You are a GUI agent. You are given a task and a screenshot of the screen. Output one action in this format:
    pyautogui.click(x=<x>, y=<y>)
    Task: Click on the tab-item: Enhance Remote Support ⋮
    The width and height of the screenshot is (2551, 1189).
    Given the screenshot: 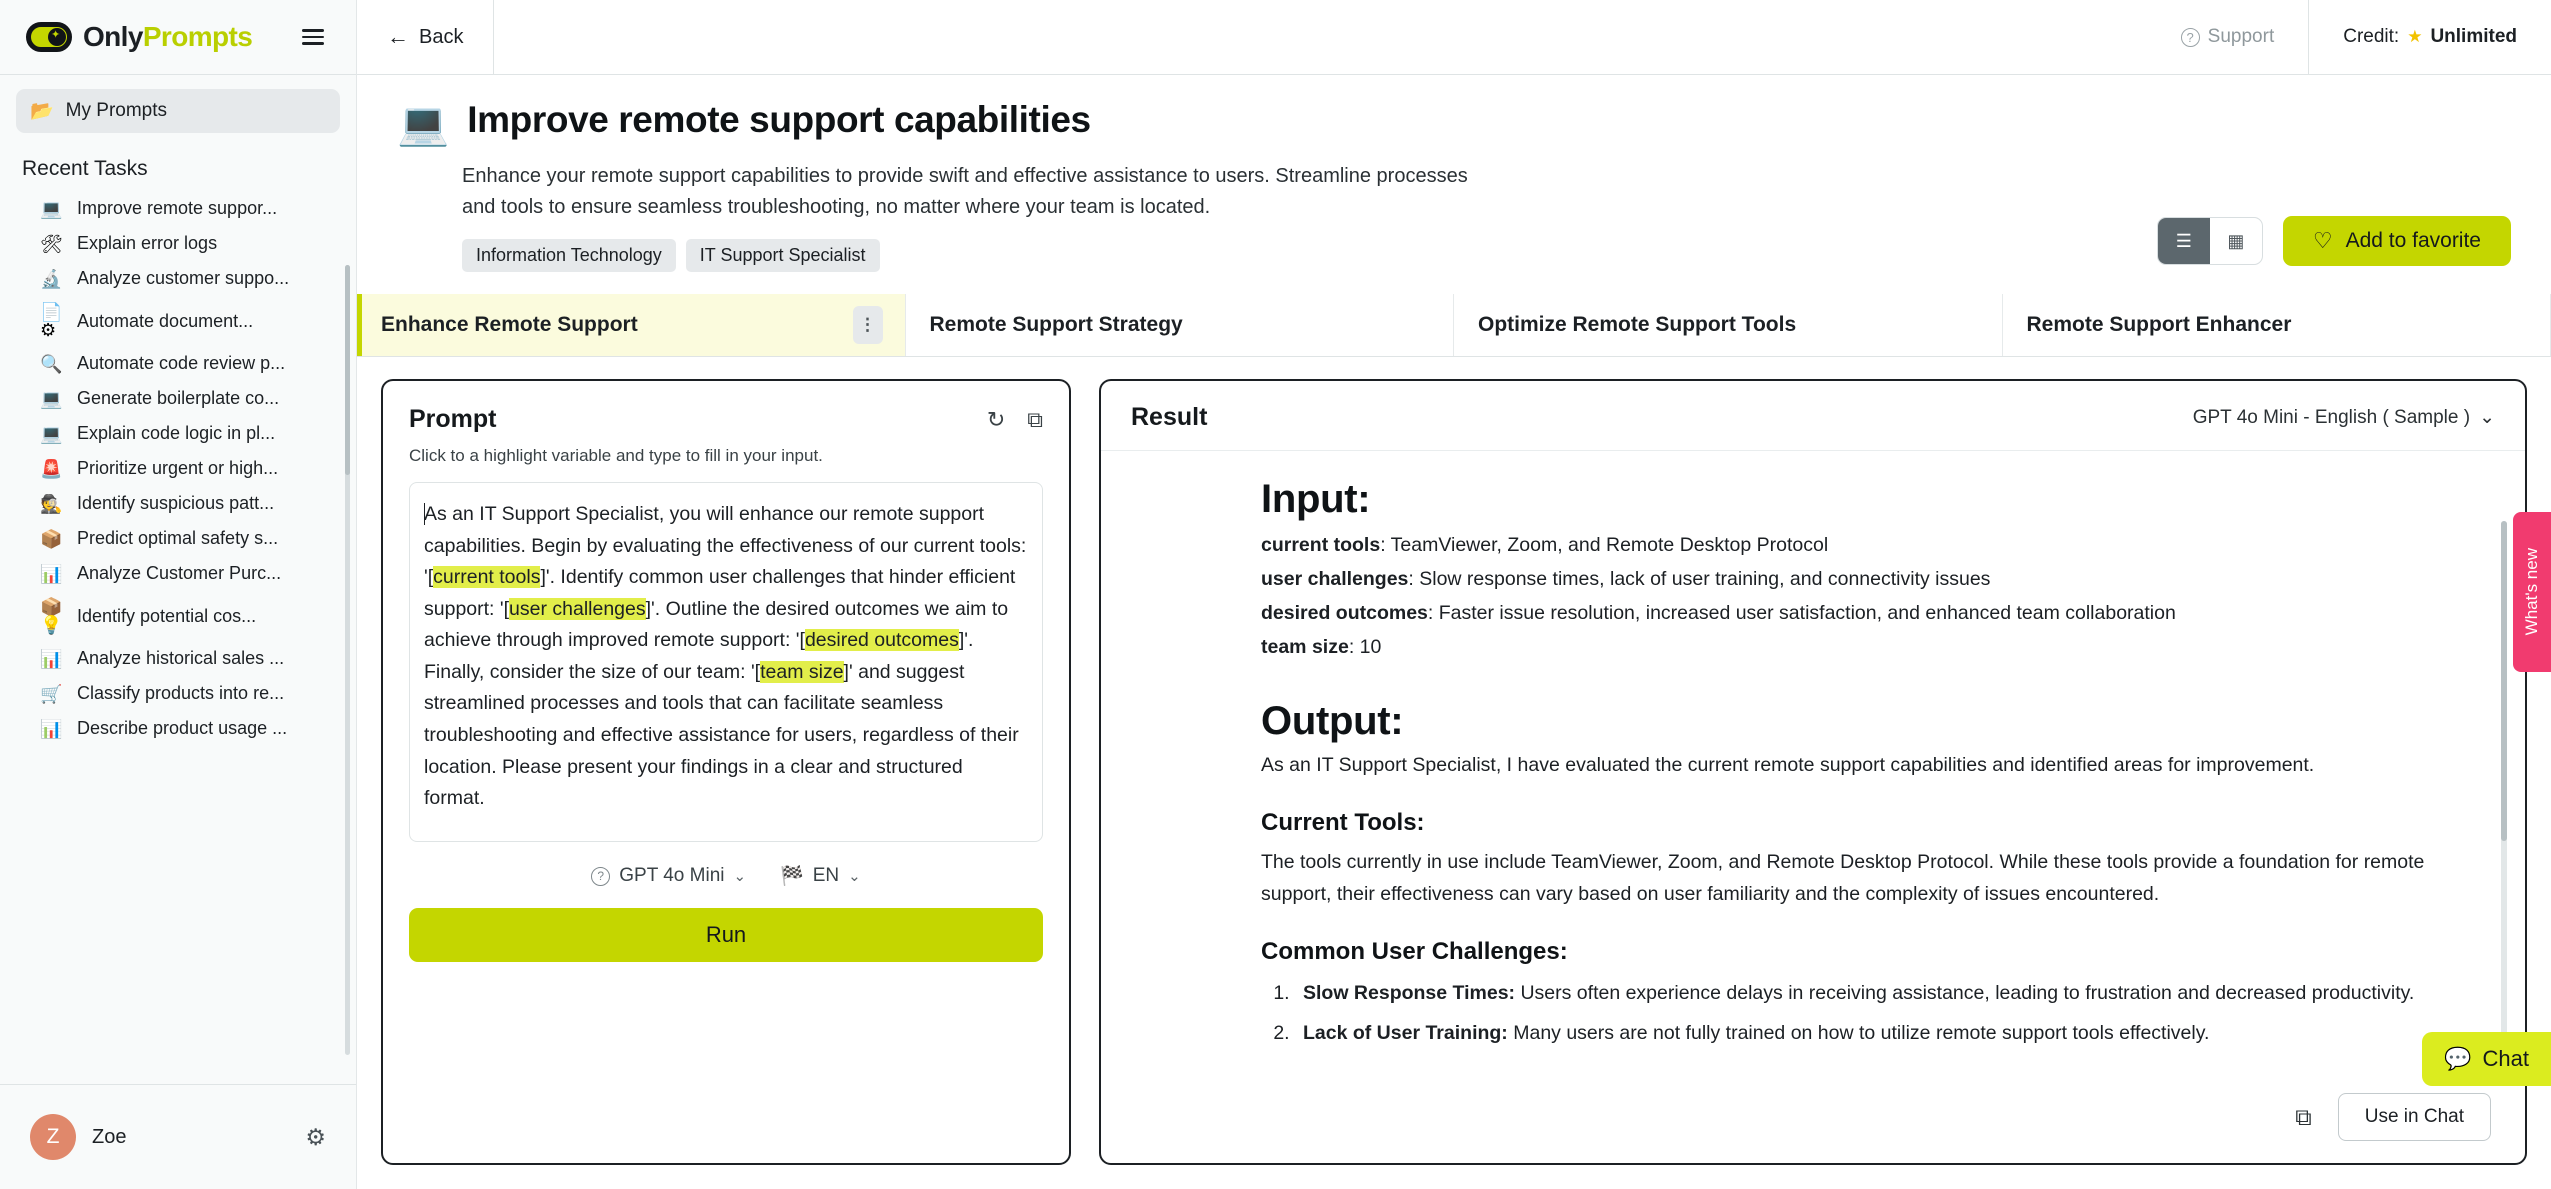 What is the action you would take?
    pyautogui.click(x=631, y=325)
    